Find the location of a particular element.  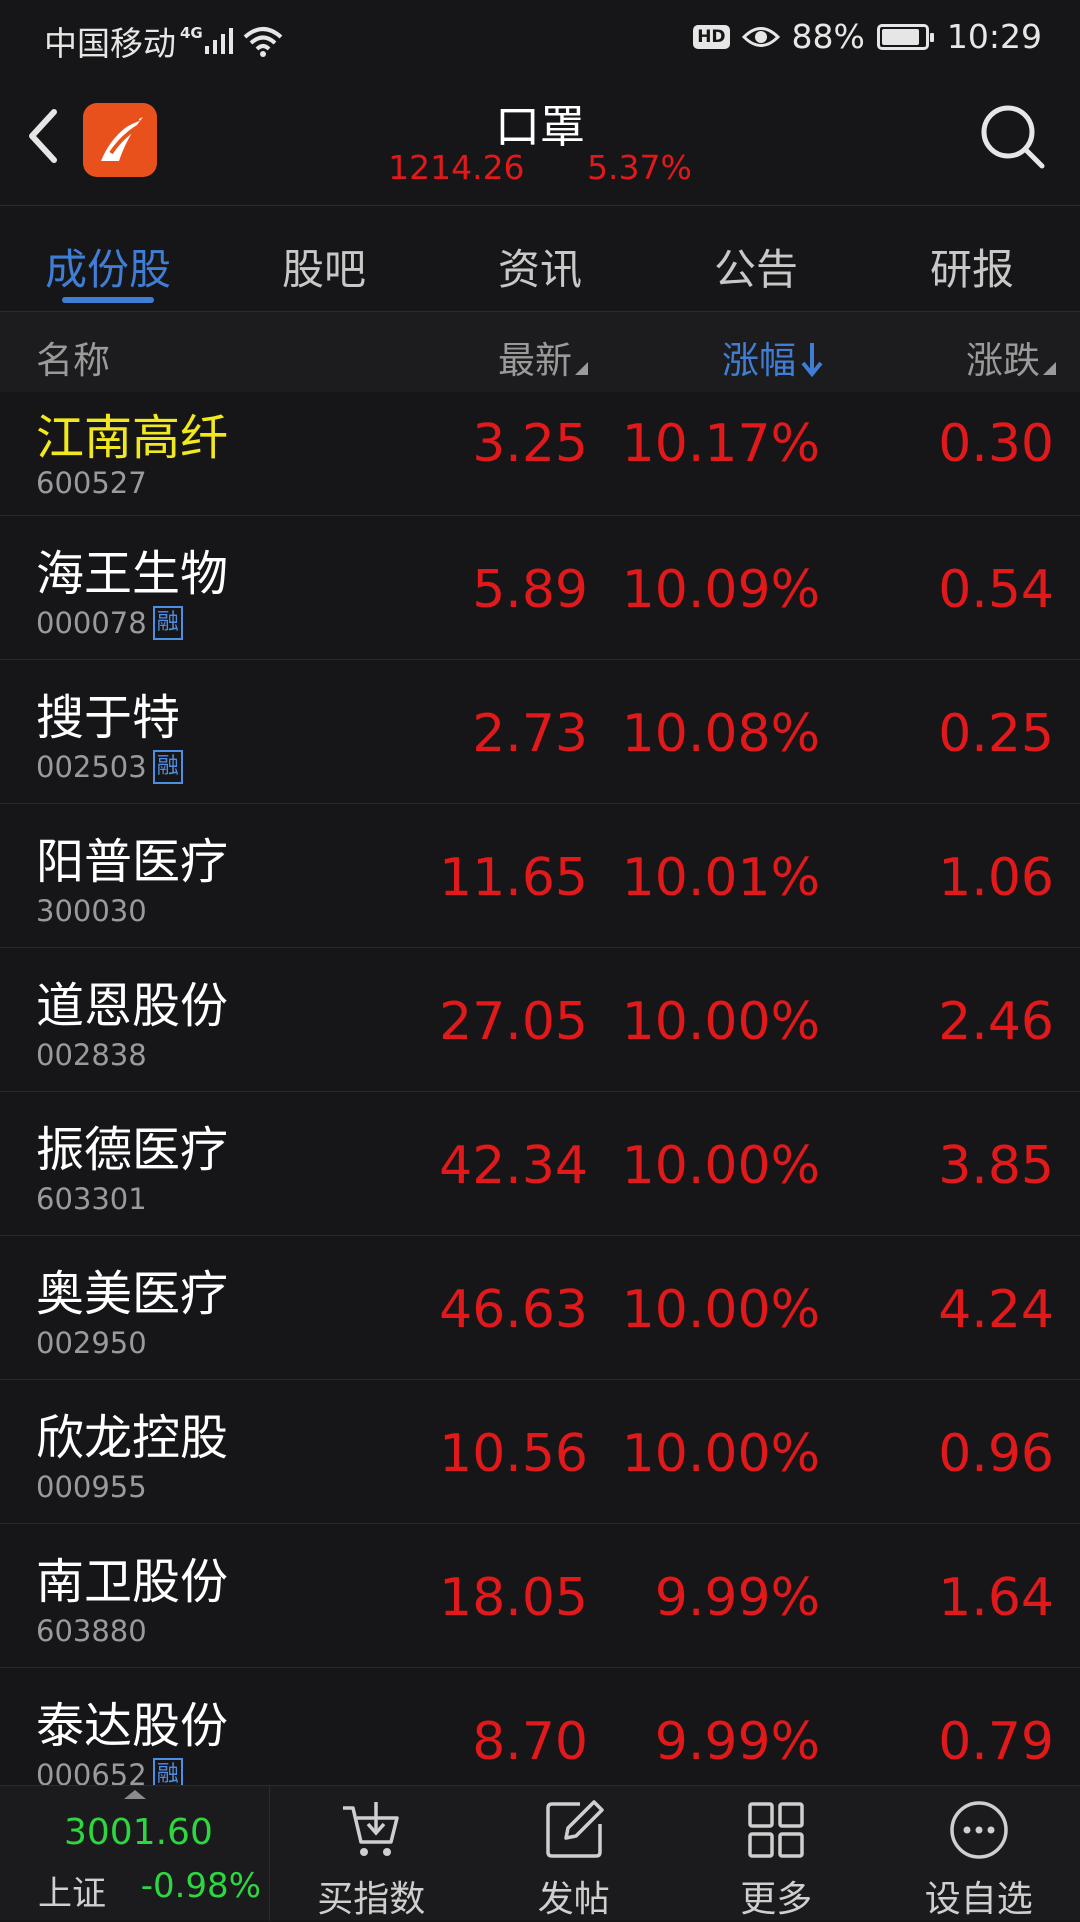

stock-row: 振德医疗60330142.3410.00%3.85 is located at coordinates (540, 1164).